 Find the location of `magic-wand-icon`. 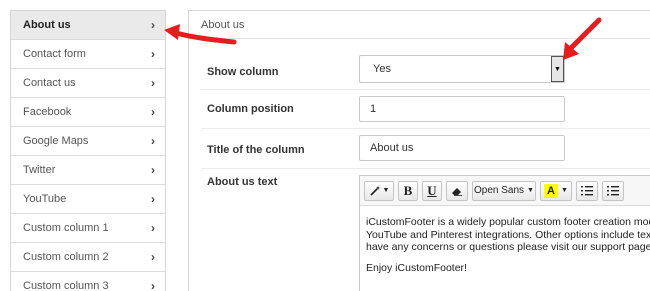

magic-wand-icon is located at coordinates (374, 190).